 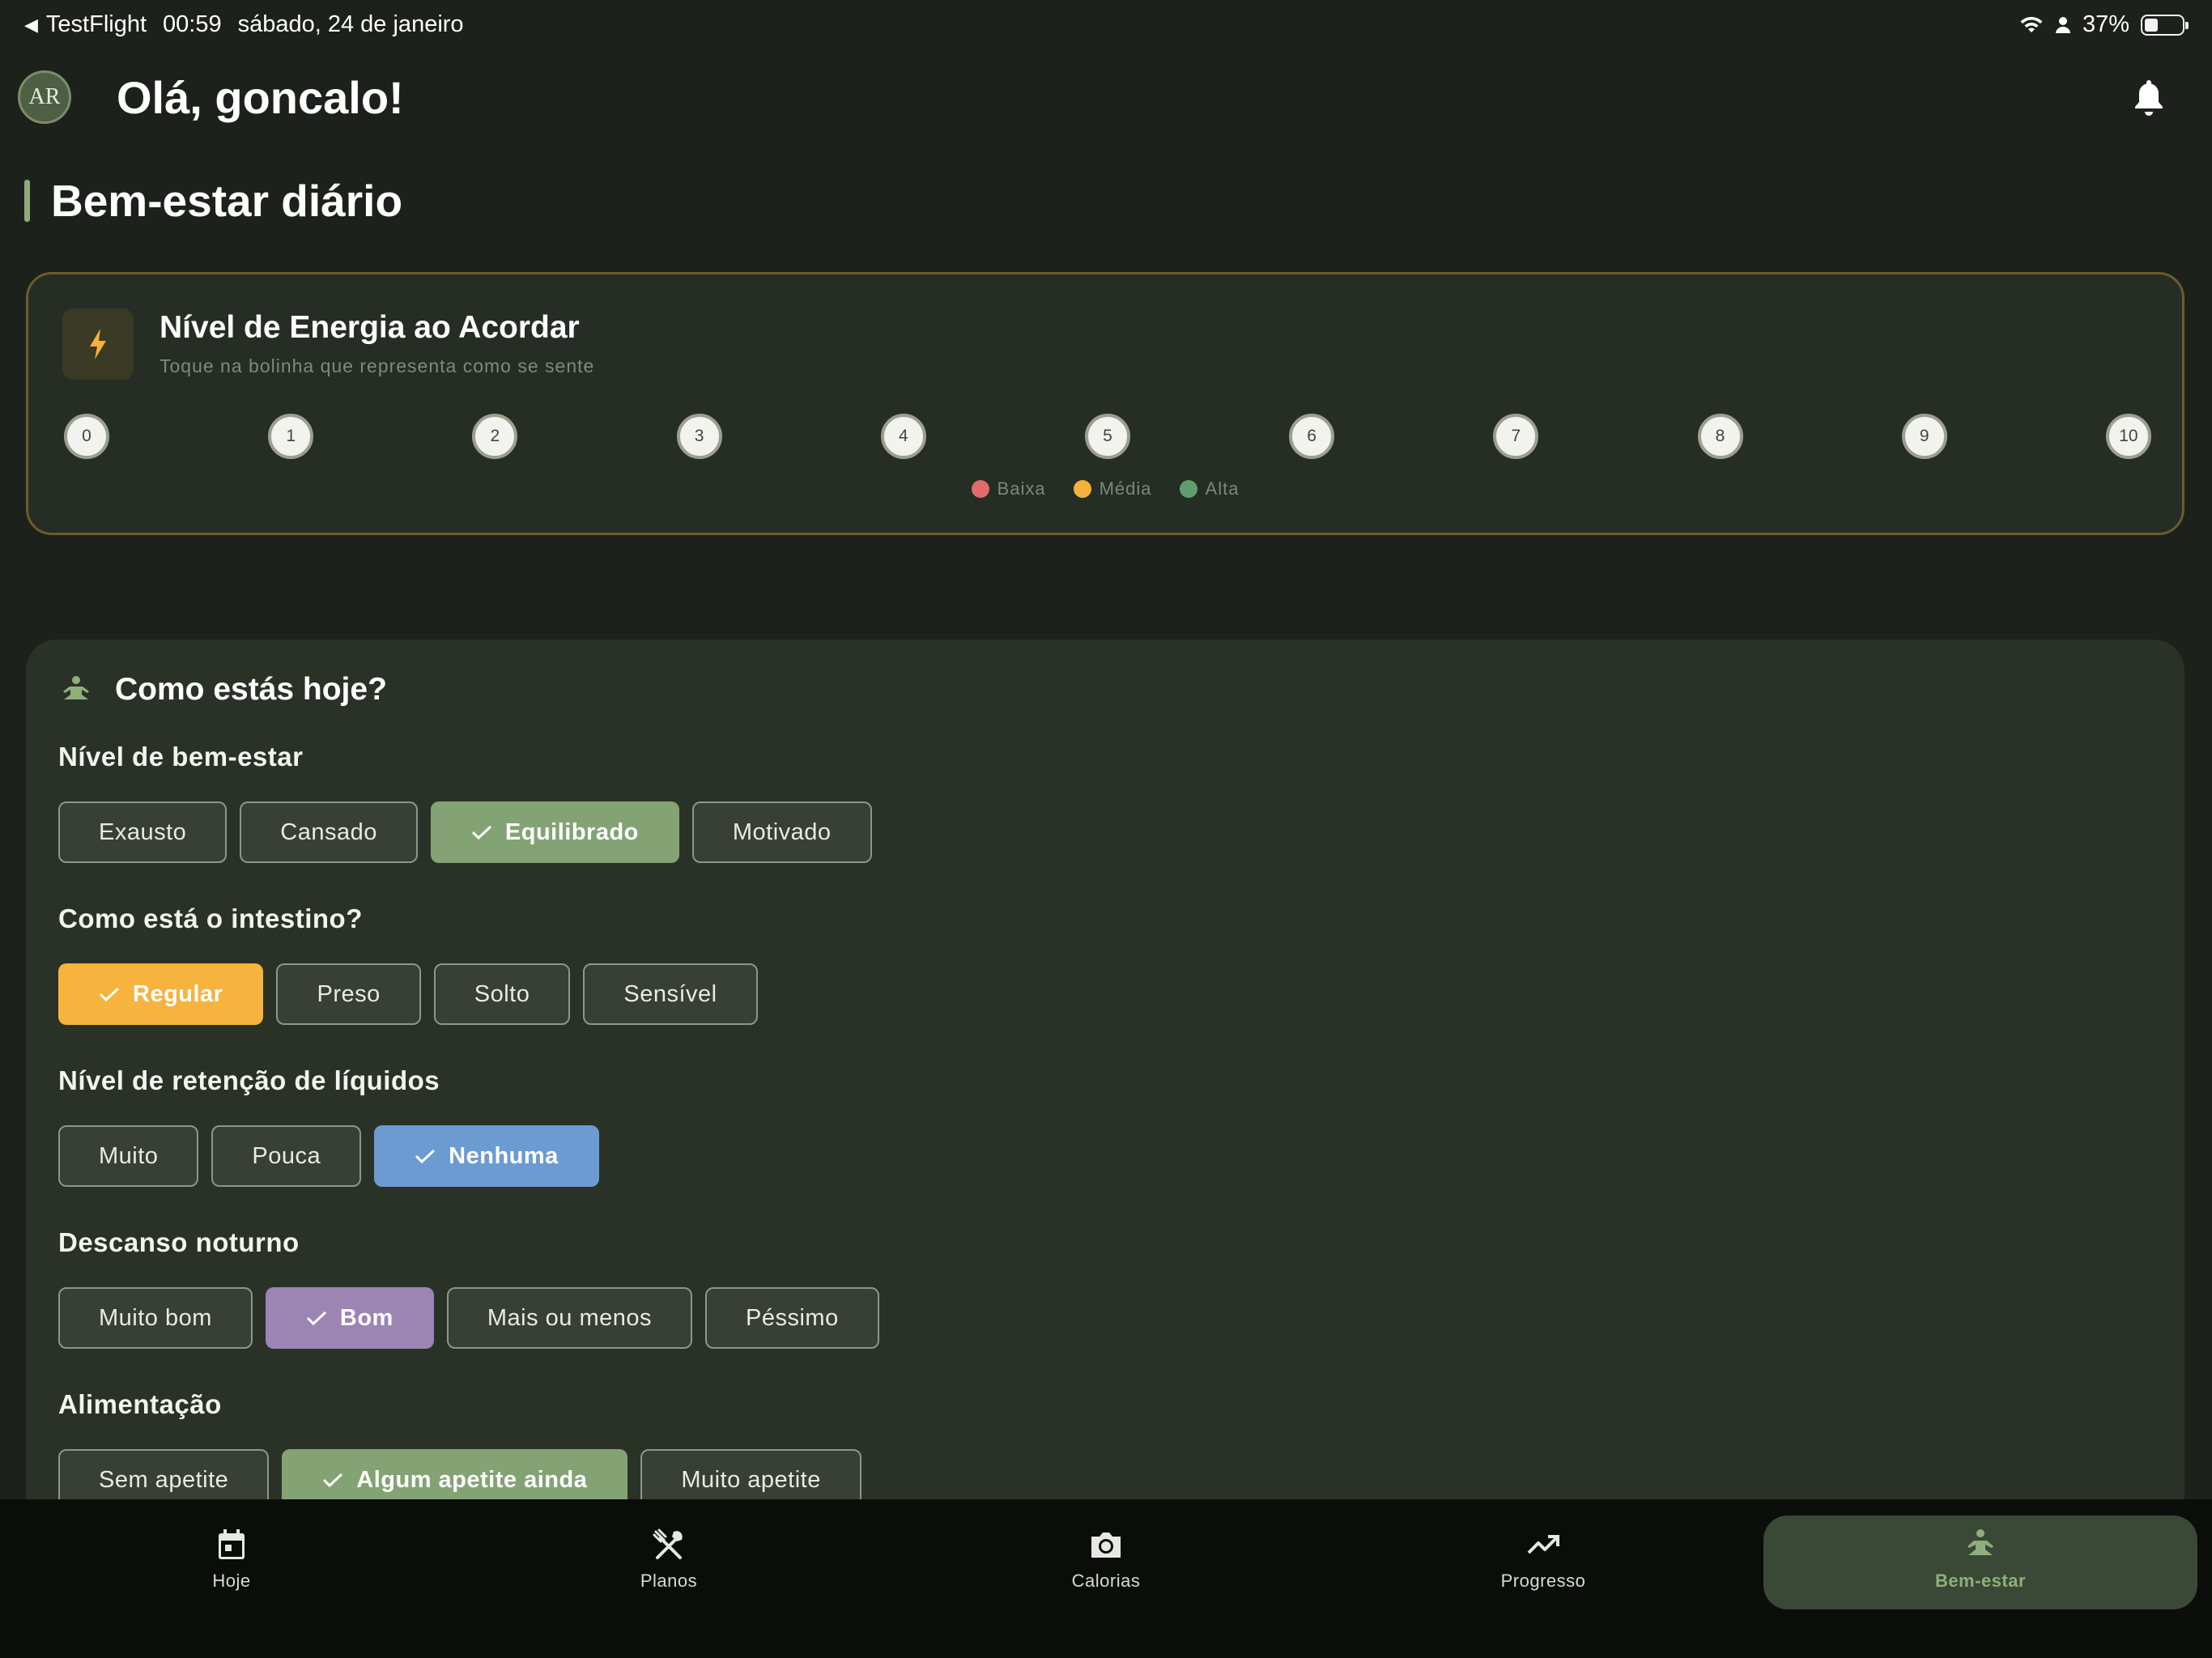 What do you see at coordinates (495, 436) in the screenshot?
I see `energy-dot-2: 2` at bounding box center [495, 436].